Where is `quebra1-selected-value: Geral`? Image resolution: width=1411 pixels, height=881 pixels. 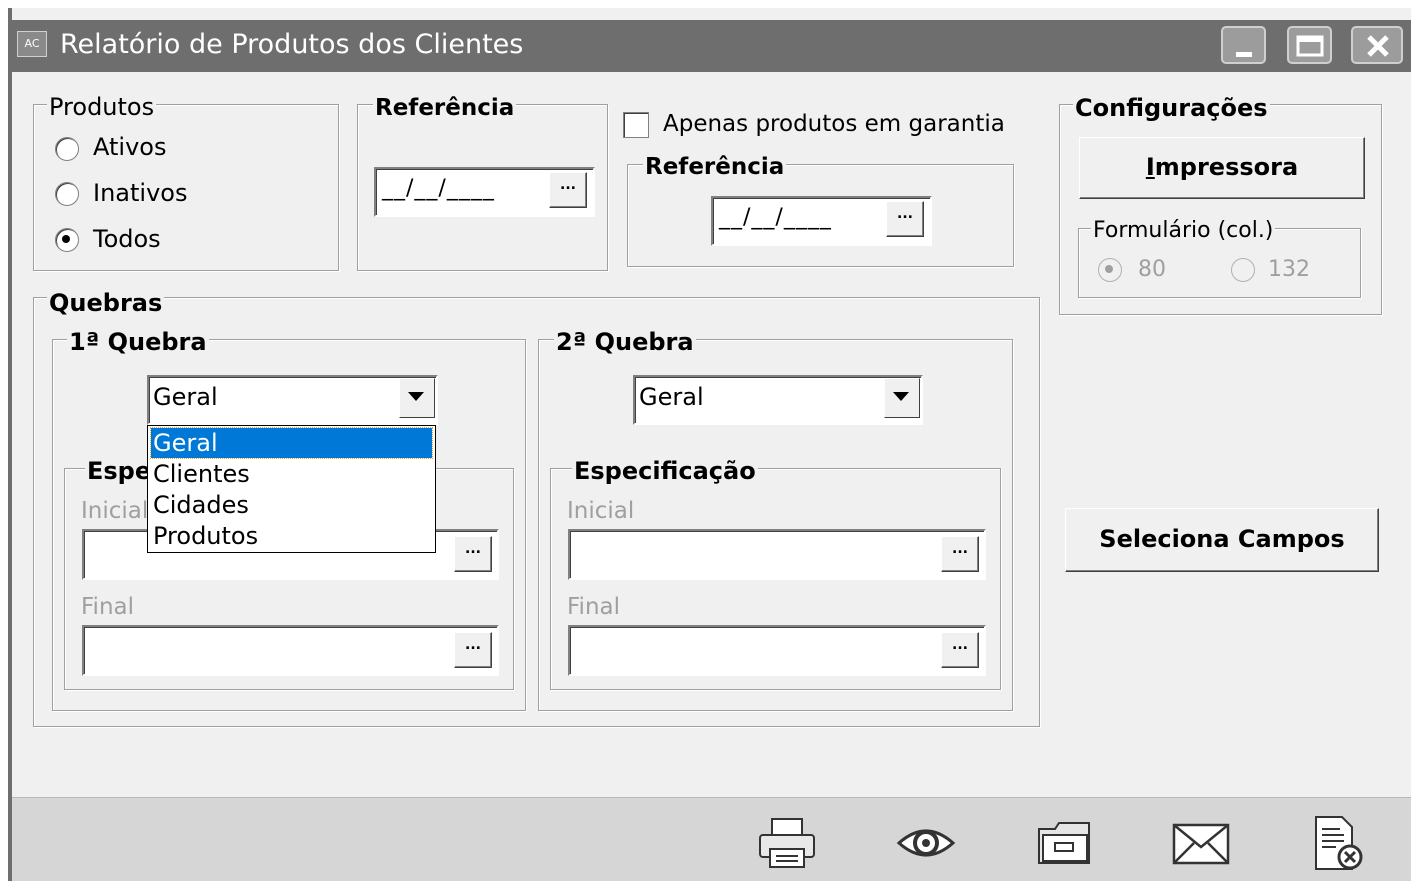
quebra1-selected-value: Geral is located at coordinates (185, 397).